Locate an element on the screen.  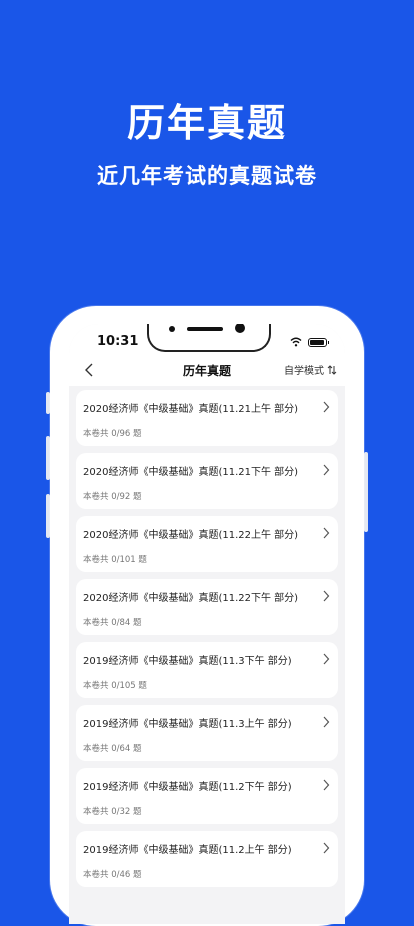
paper-card: 2019经济师《中级基础》真题(11.2上午 部分) 本卷共 0/46 题 is located at coordinates (207, 859).